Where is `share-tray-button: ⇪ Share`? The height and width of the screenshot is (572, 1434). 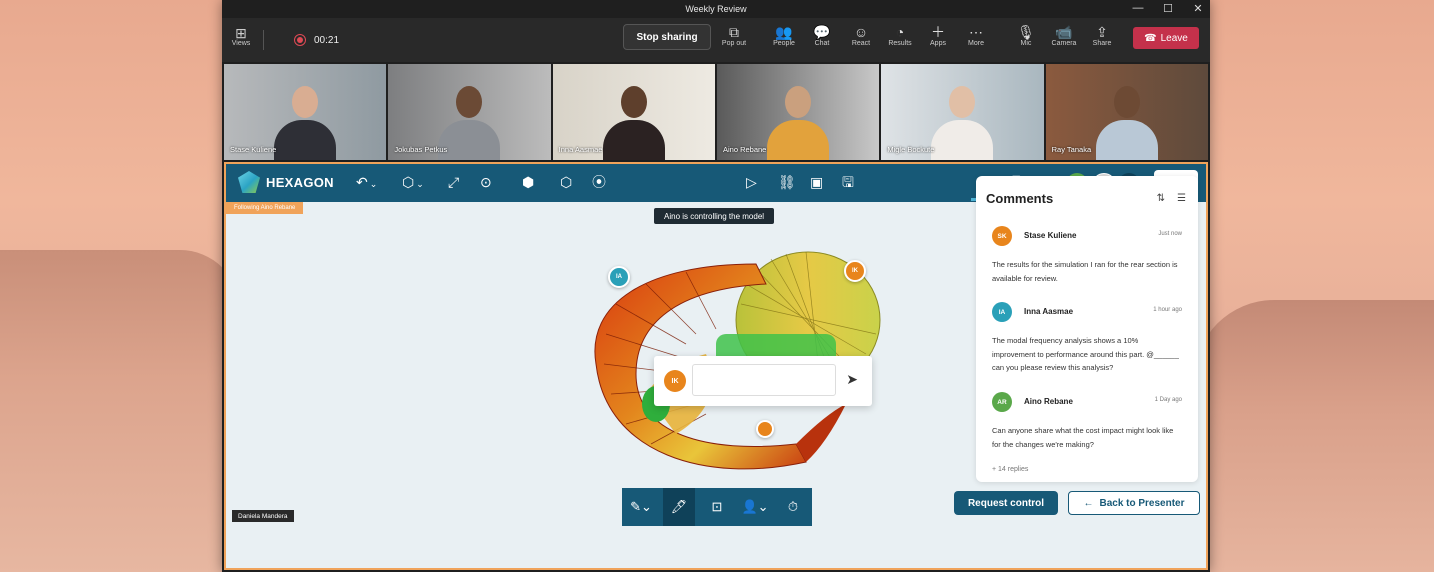
share-tray-button: ⇪ Share is located at coordinates (1102, 35).